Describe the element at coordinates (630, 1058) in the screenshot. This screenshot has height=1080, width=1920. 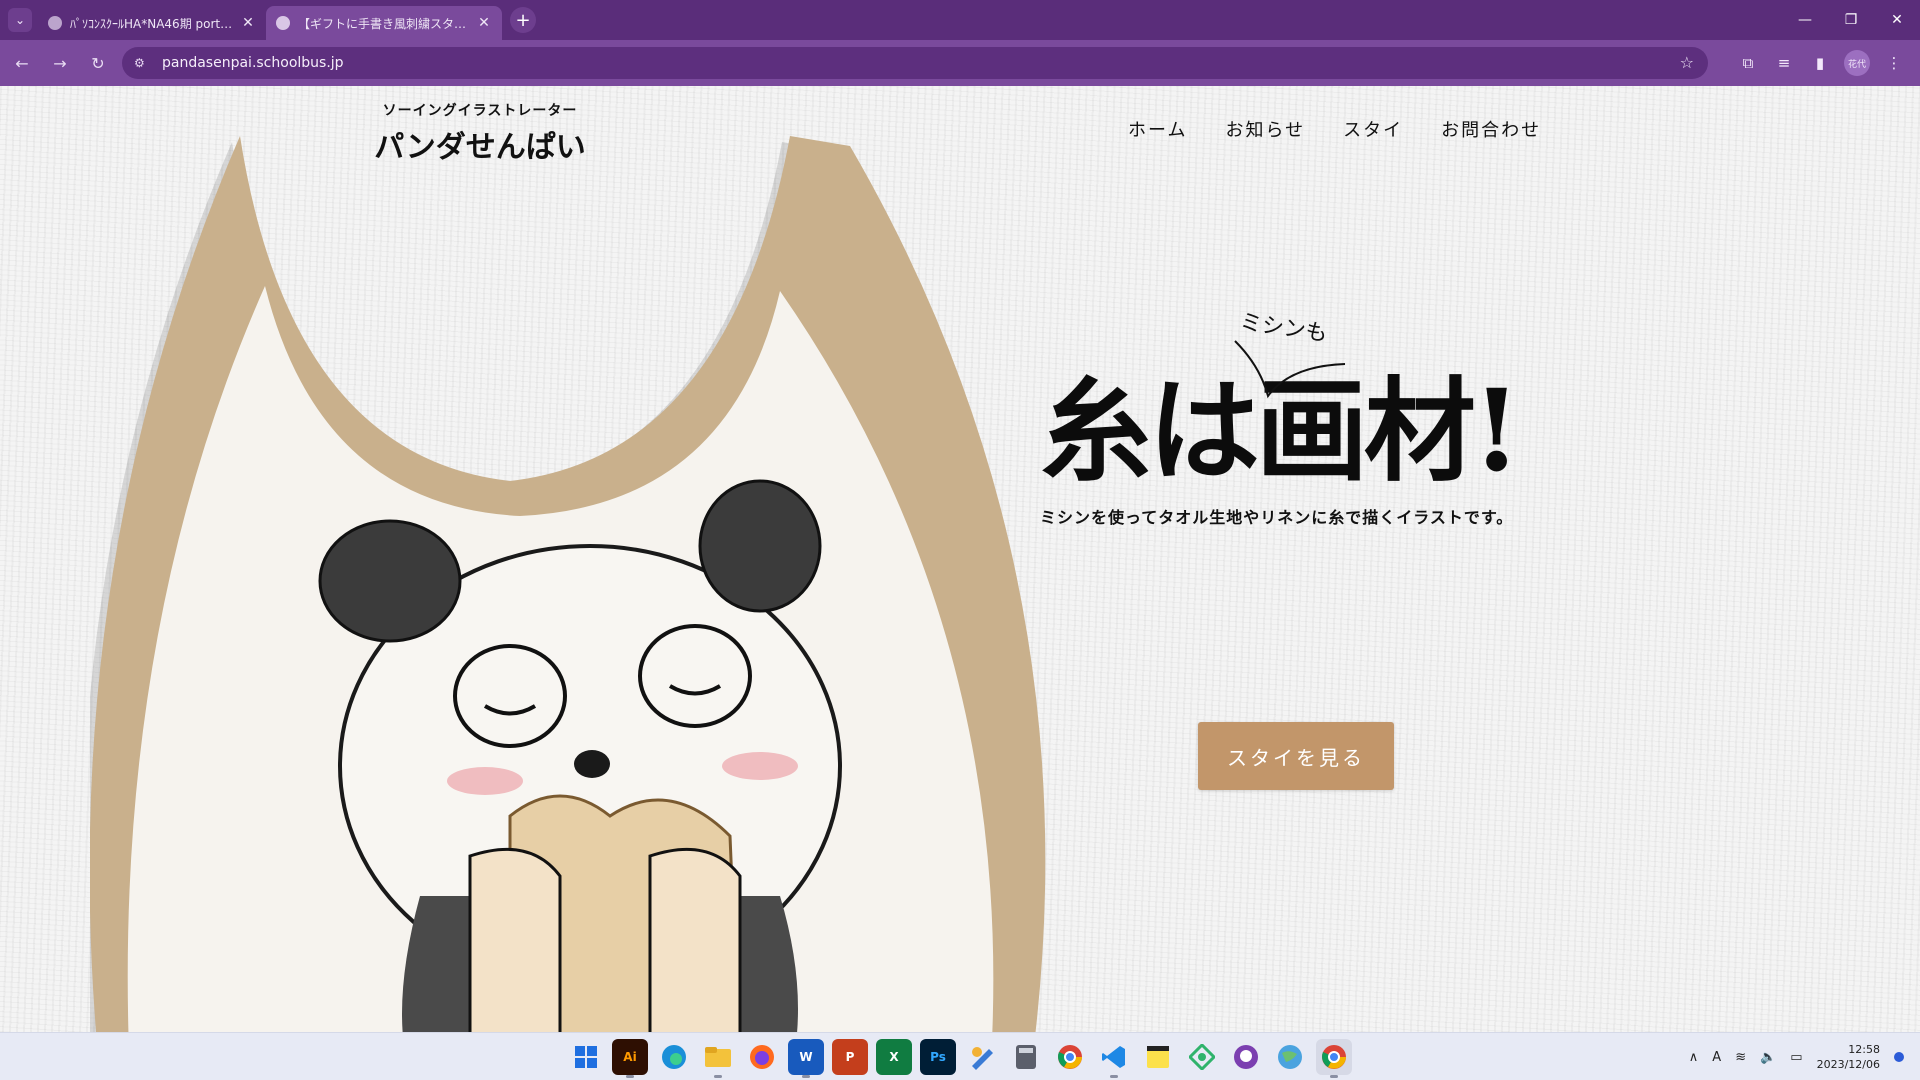
I see `illustrator-icon: Ai` at that location.